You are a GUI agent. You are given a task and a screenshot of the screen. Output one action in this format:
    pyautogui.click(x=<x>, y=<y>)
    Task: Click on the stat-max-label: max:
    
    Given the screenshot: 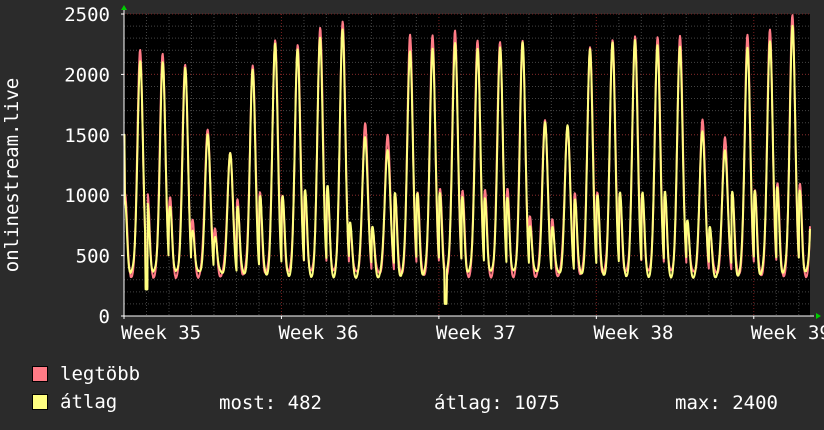 What is the action you would take?
    pyautogui.click(x=698, y=403)
    